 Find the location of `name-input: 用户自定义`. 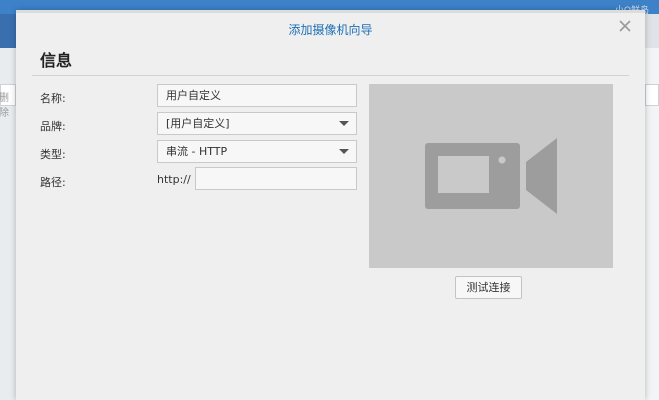

name-input: 用户自定义 is located at coordinates (257, 95).